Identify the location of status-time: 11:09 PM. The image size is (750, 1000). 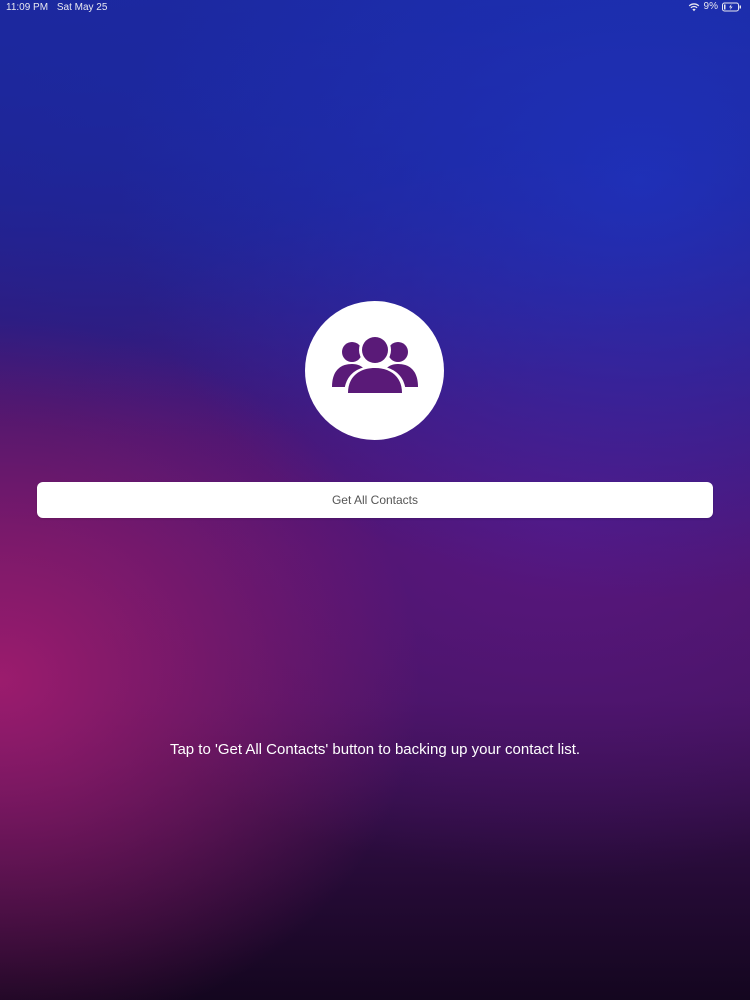
(27, 7).